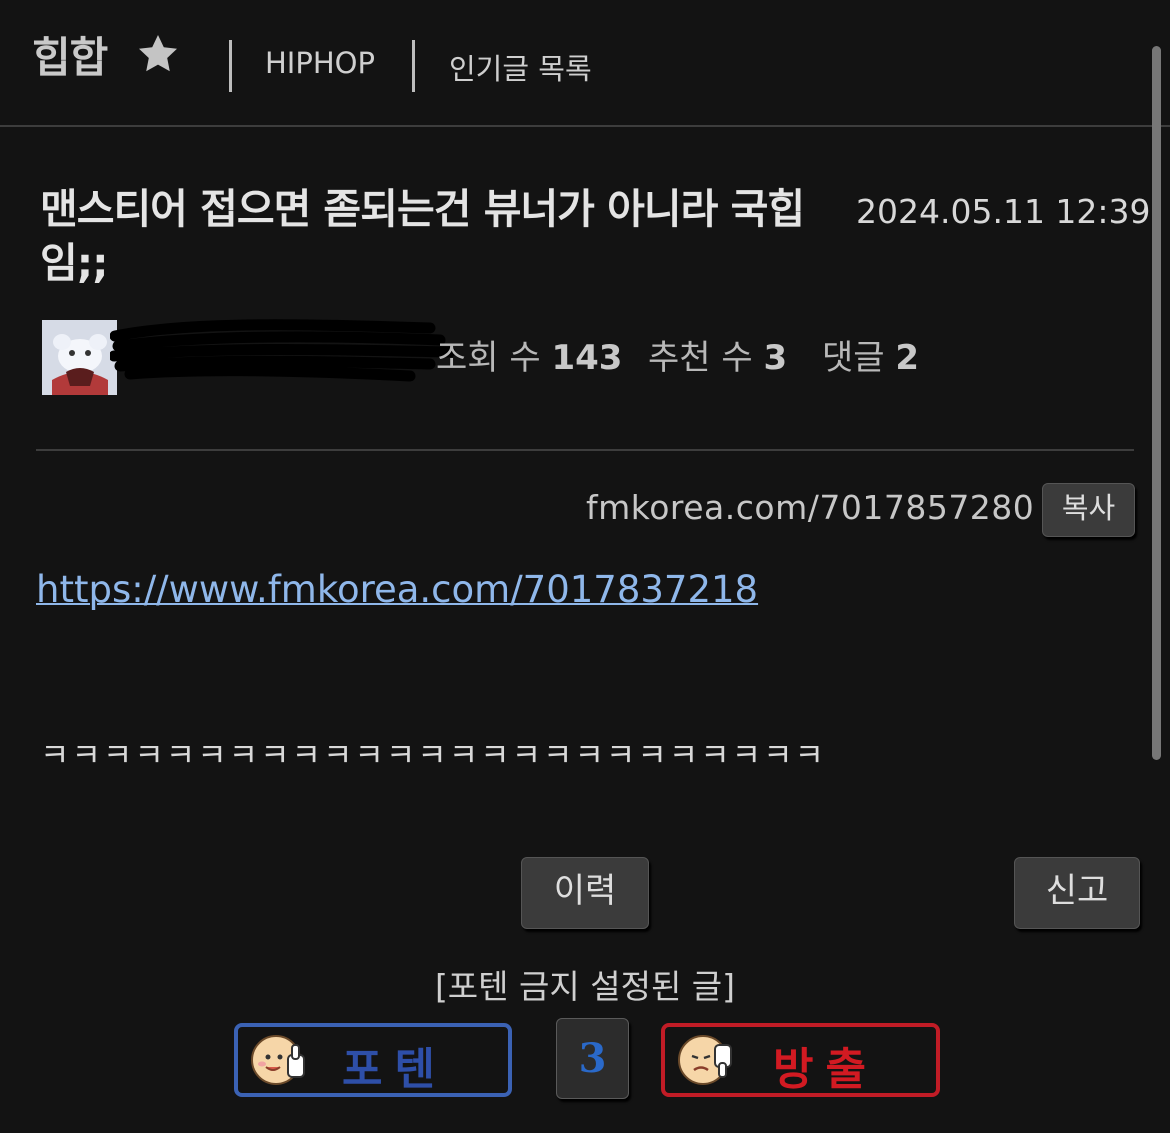 Image resolution: width=1170 pixels, height=1133 pixels. What do you see at coordinates (853, 358) in the screenshot?
I see `comment-count-label: 댓글` at bounding box center [853, 358].